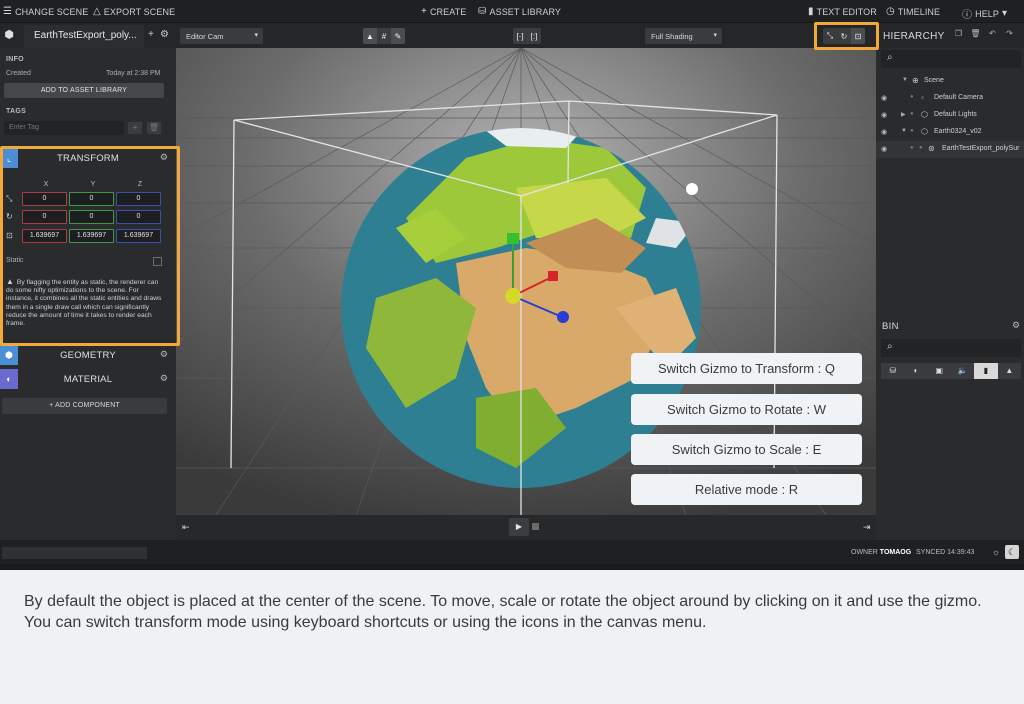  I want to click on material-header: ◐ MATERIAL ⚙, so click(88, 379).